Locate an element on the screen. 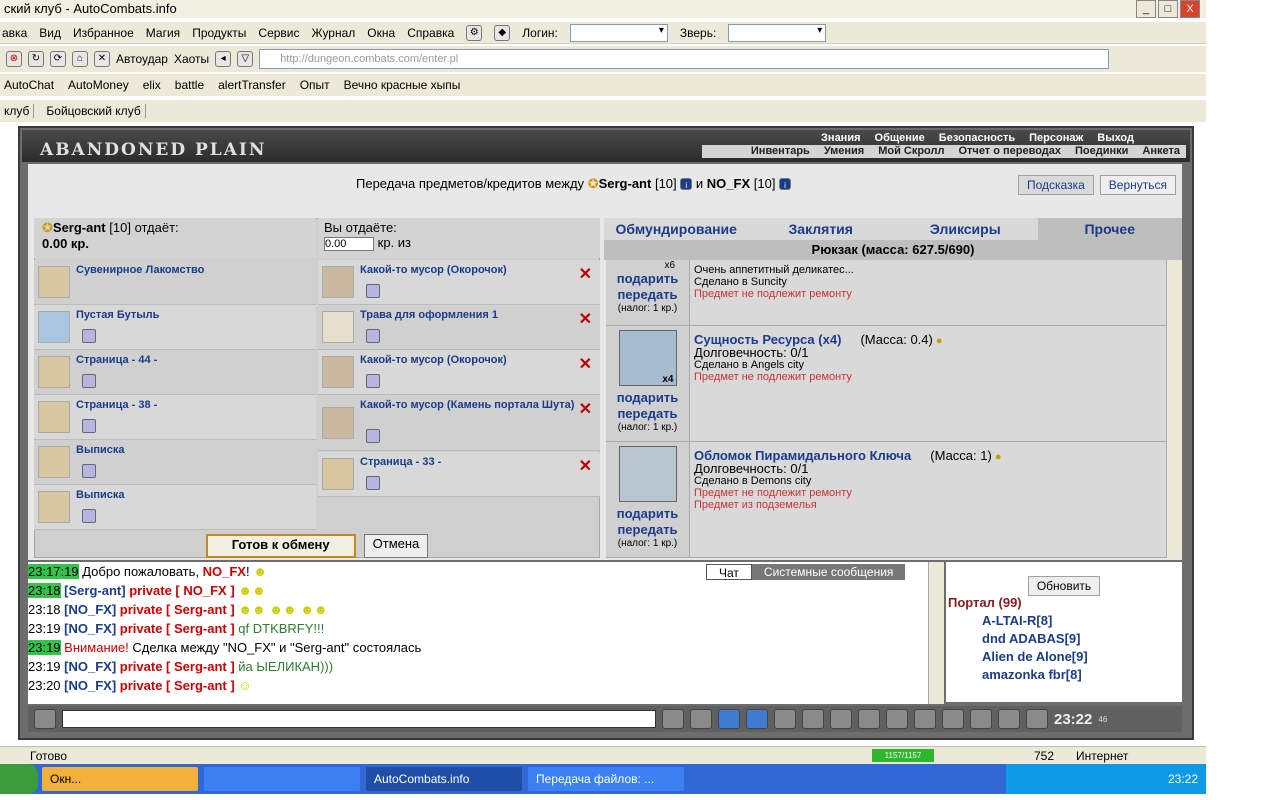  transfer-link: передать is located at coordinates (647, 530).